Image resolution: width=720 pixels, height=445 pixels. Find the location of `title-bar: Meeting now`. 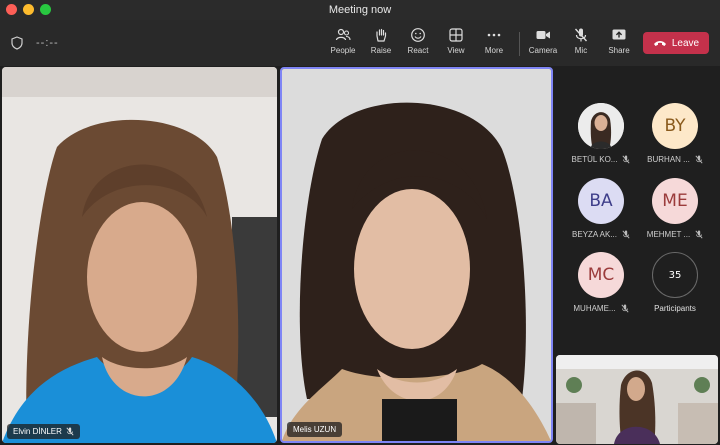

title-bar: Meeting now is located at coordinates (360, 10).